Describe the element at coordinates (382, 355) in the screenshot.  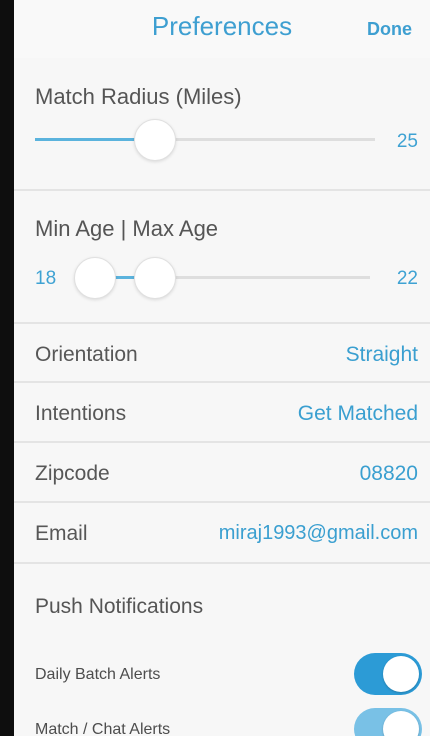
I see `orientation-value: Straight` at that location.